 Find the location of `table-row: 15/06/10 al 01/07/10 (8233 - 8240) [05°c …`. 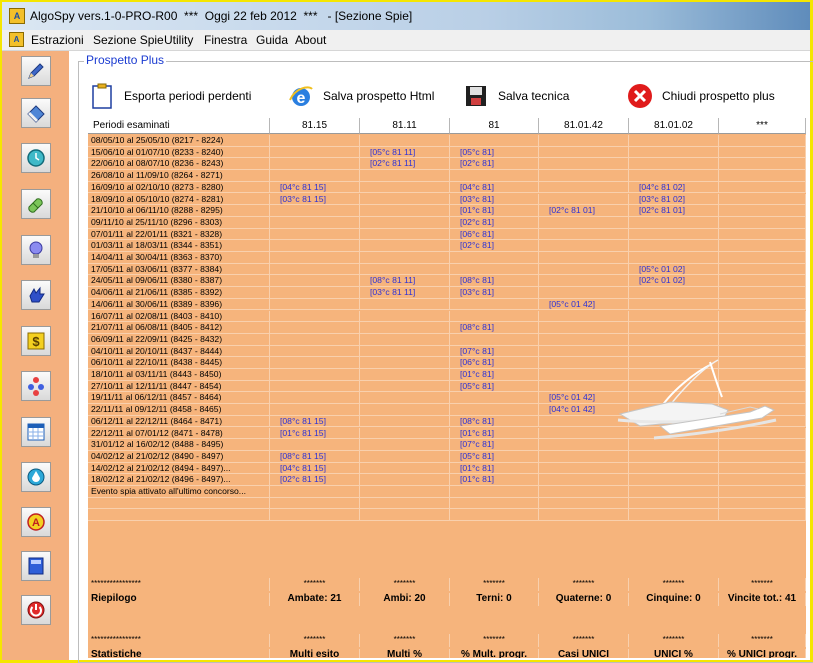

table-row: 15/06/10 al 01/07/10 (8233 - 8240) [05°c … is located at coordinates (447, 152).